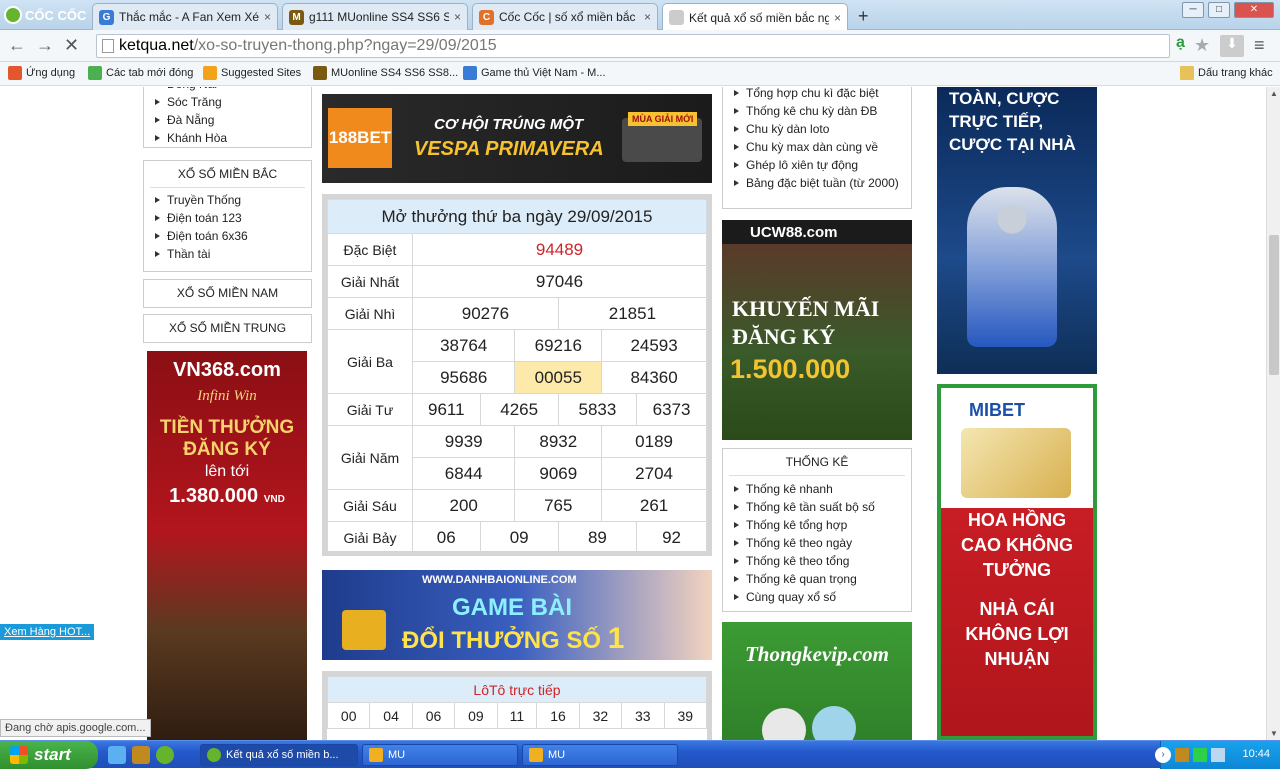 This screenshot has height=769, width=1280. I want to click on prize-number: 24593, so click(654, 345).